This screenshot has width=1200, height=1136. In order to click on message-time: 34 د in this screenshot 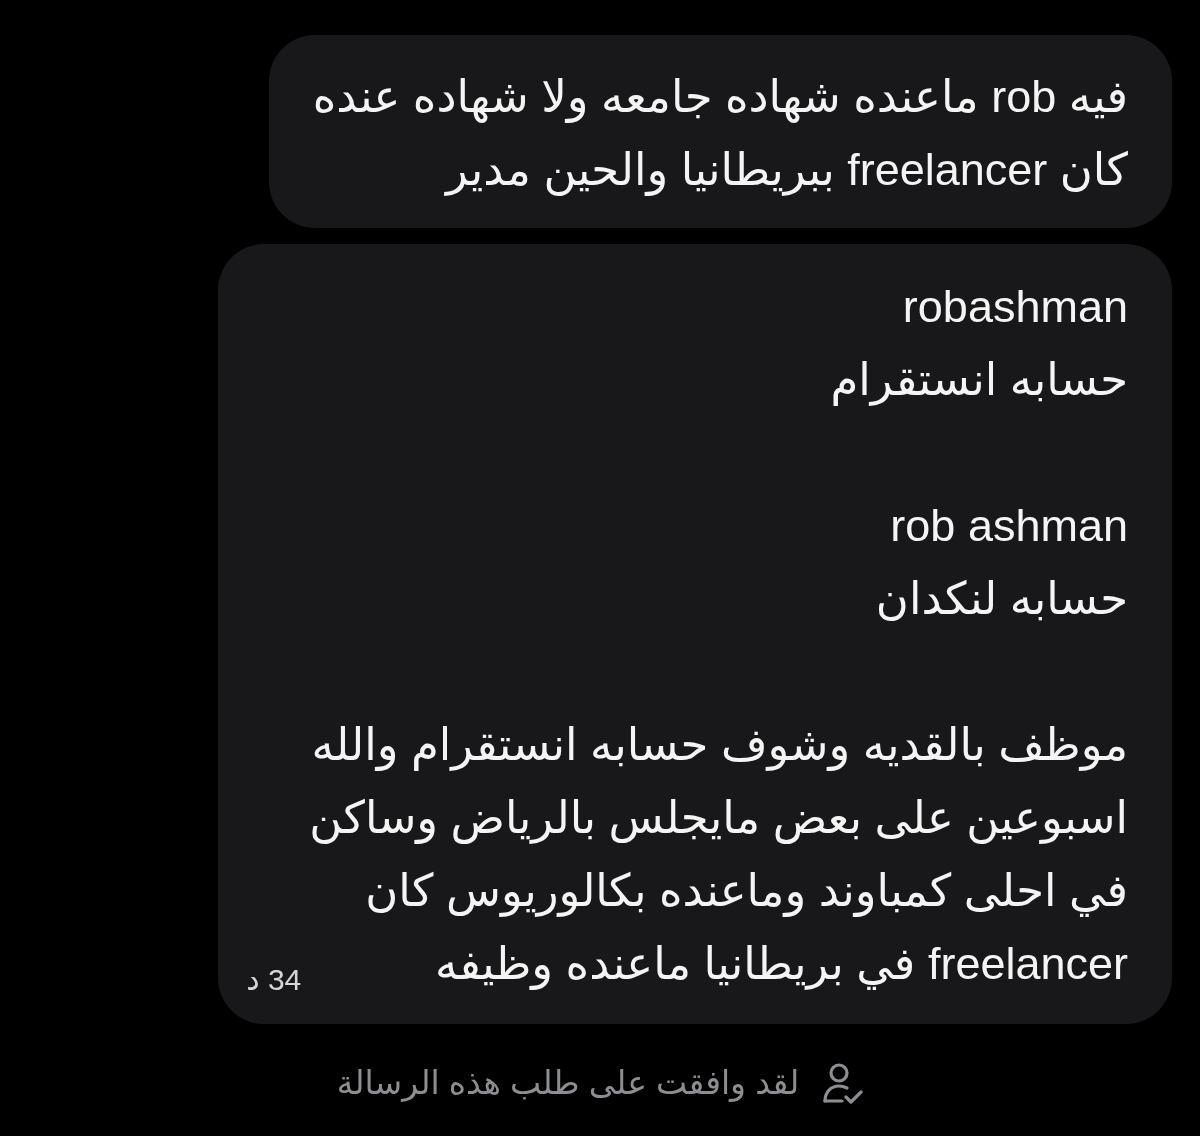, I will do `click(274, 980)`.